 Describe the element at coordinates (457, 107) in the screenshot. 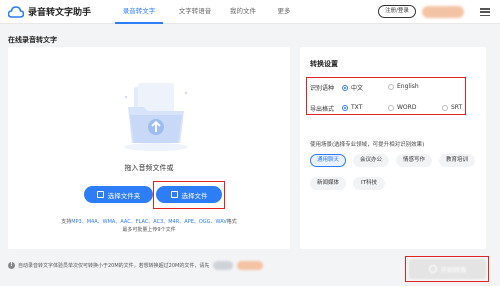

I see `format-option-srt-label: SRT` at that location.